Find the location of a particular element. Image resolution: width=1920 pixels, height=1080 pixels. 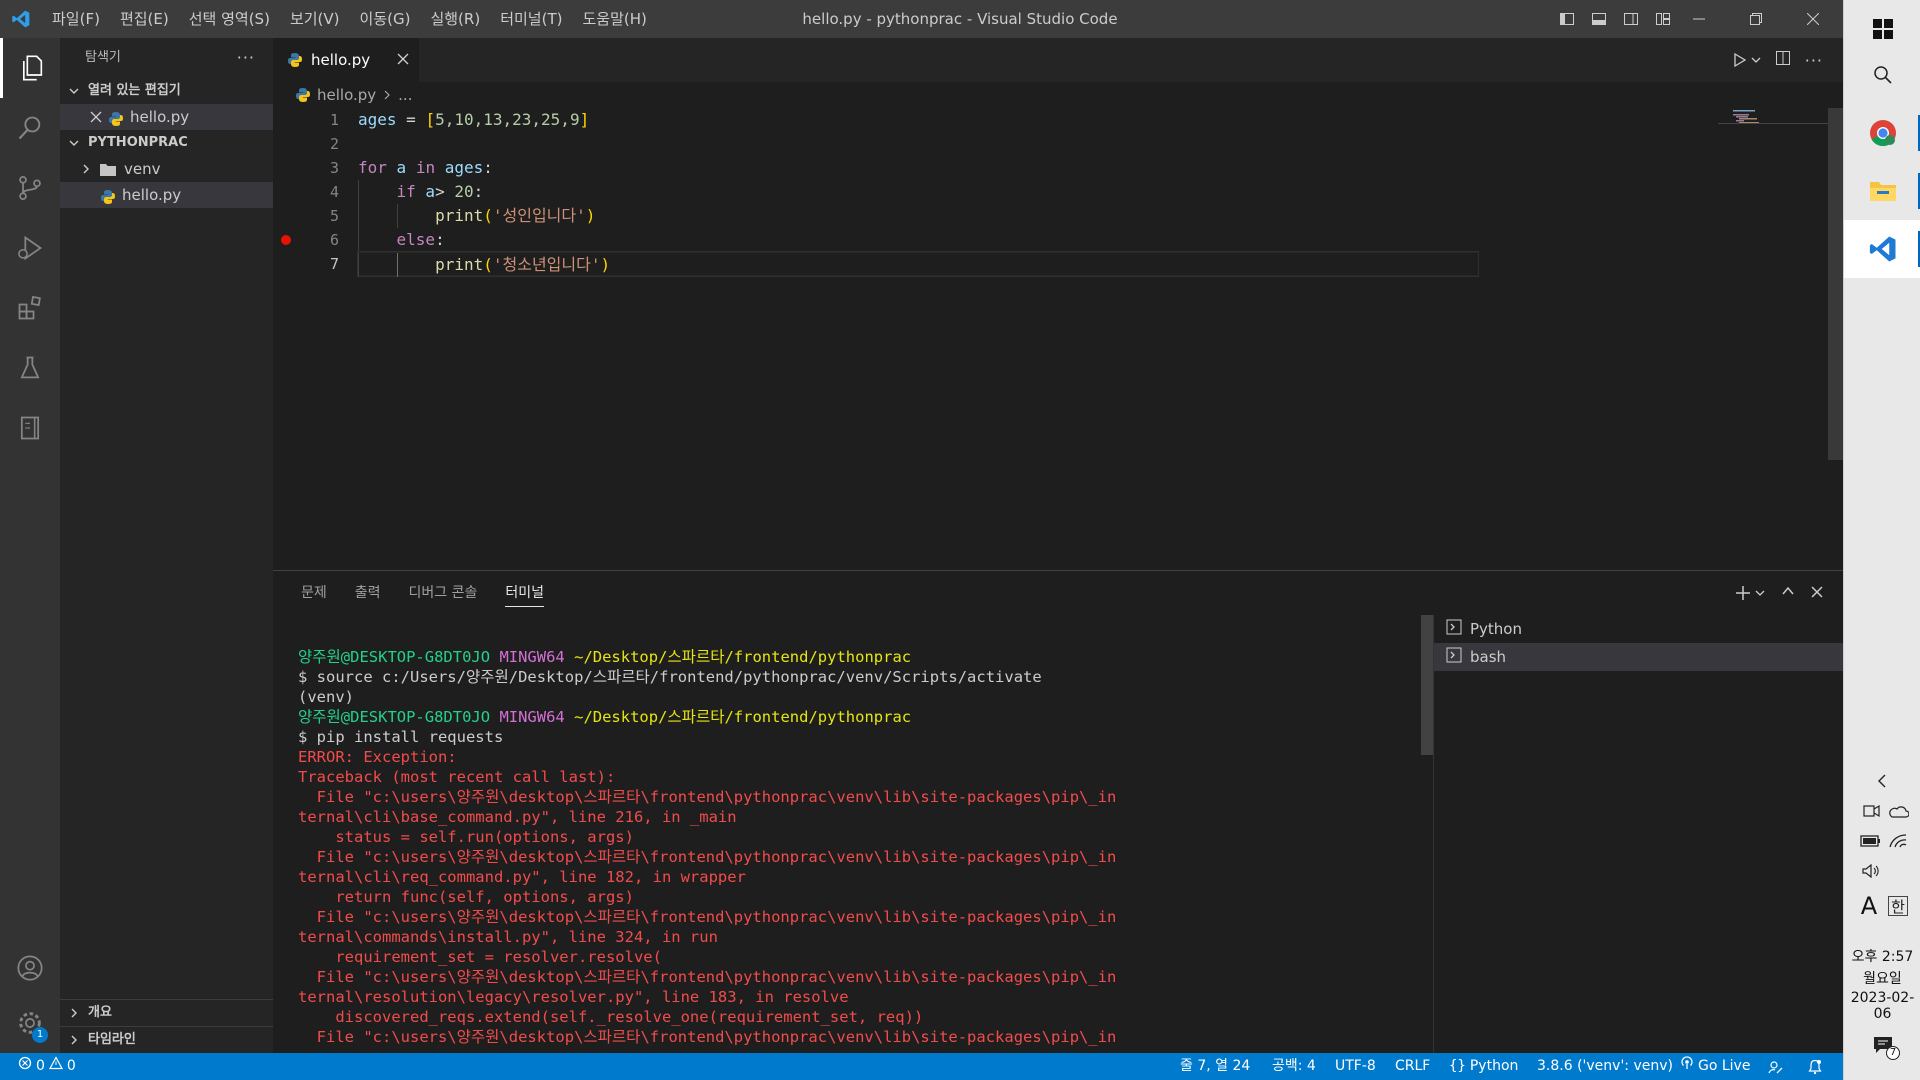

toggle-secondary-sidebar-icon is located at coordinates (1631, 19).